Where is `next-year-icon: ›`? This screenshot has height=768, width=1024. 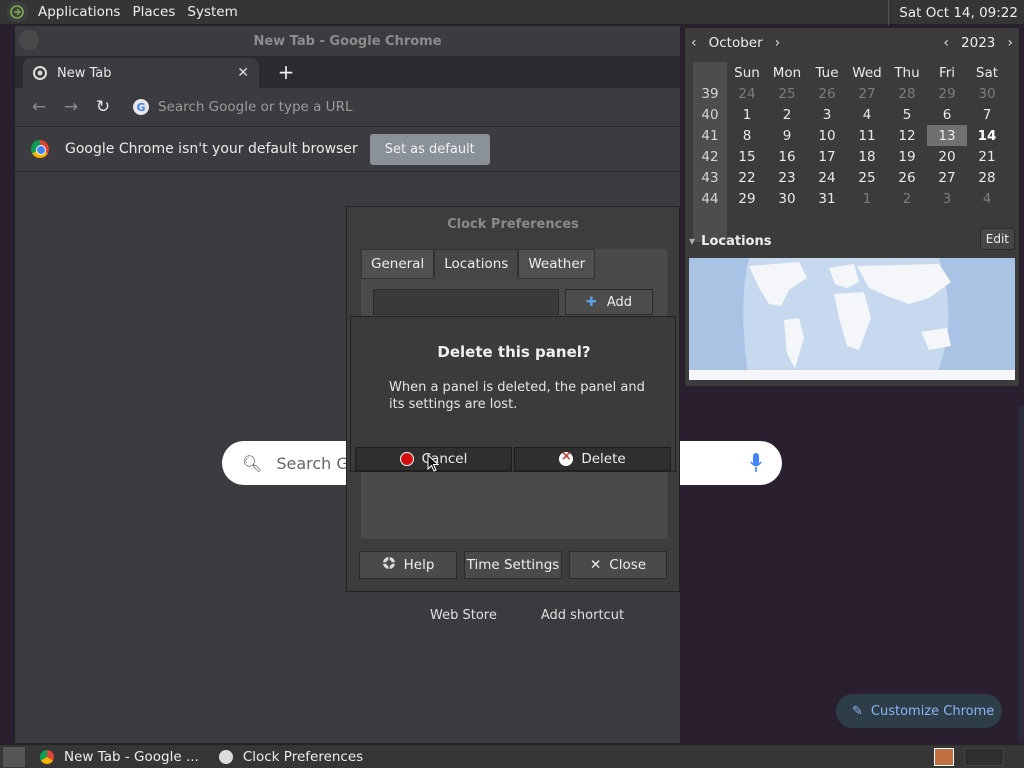 next-year-icon: › is located at coordinates (1010, 43).